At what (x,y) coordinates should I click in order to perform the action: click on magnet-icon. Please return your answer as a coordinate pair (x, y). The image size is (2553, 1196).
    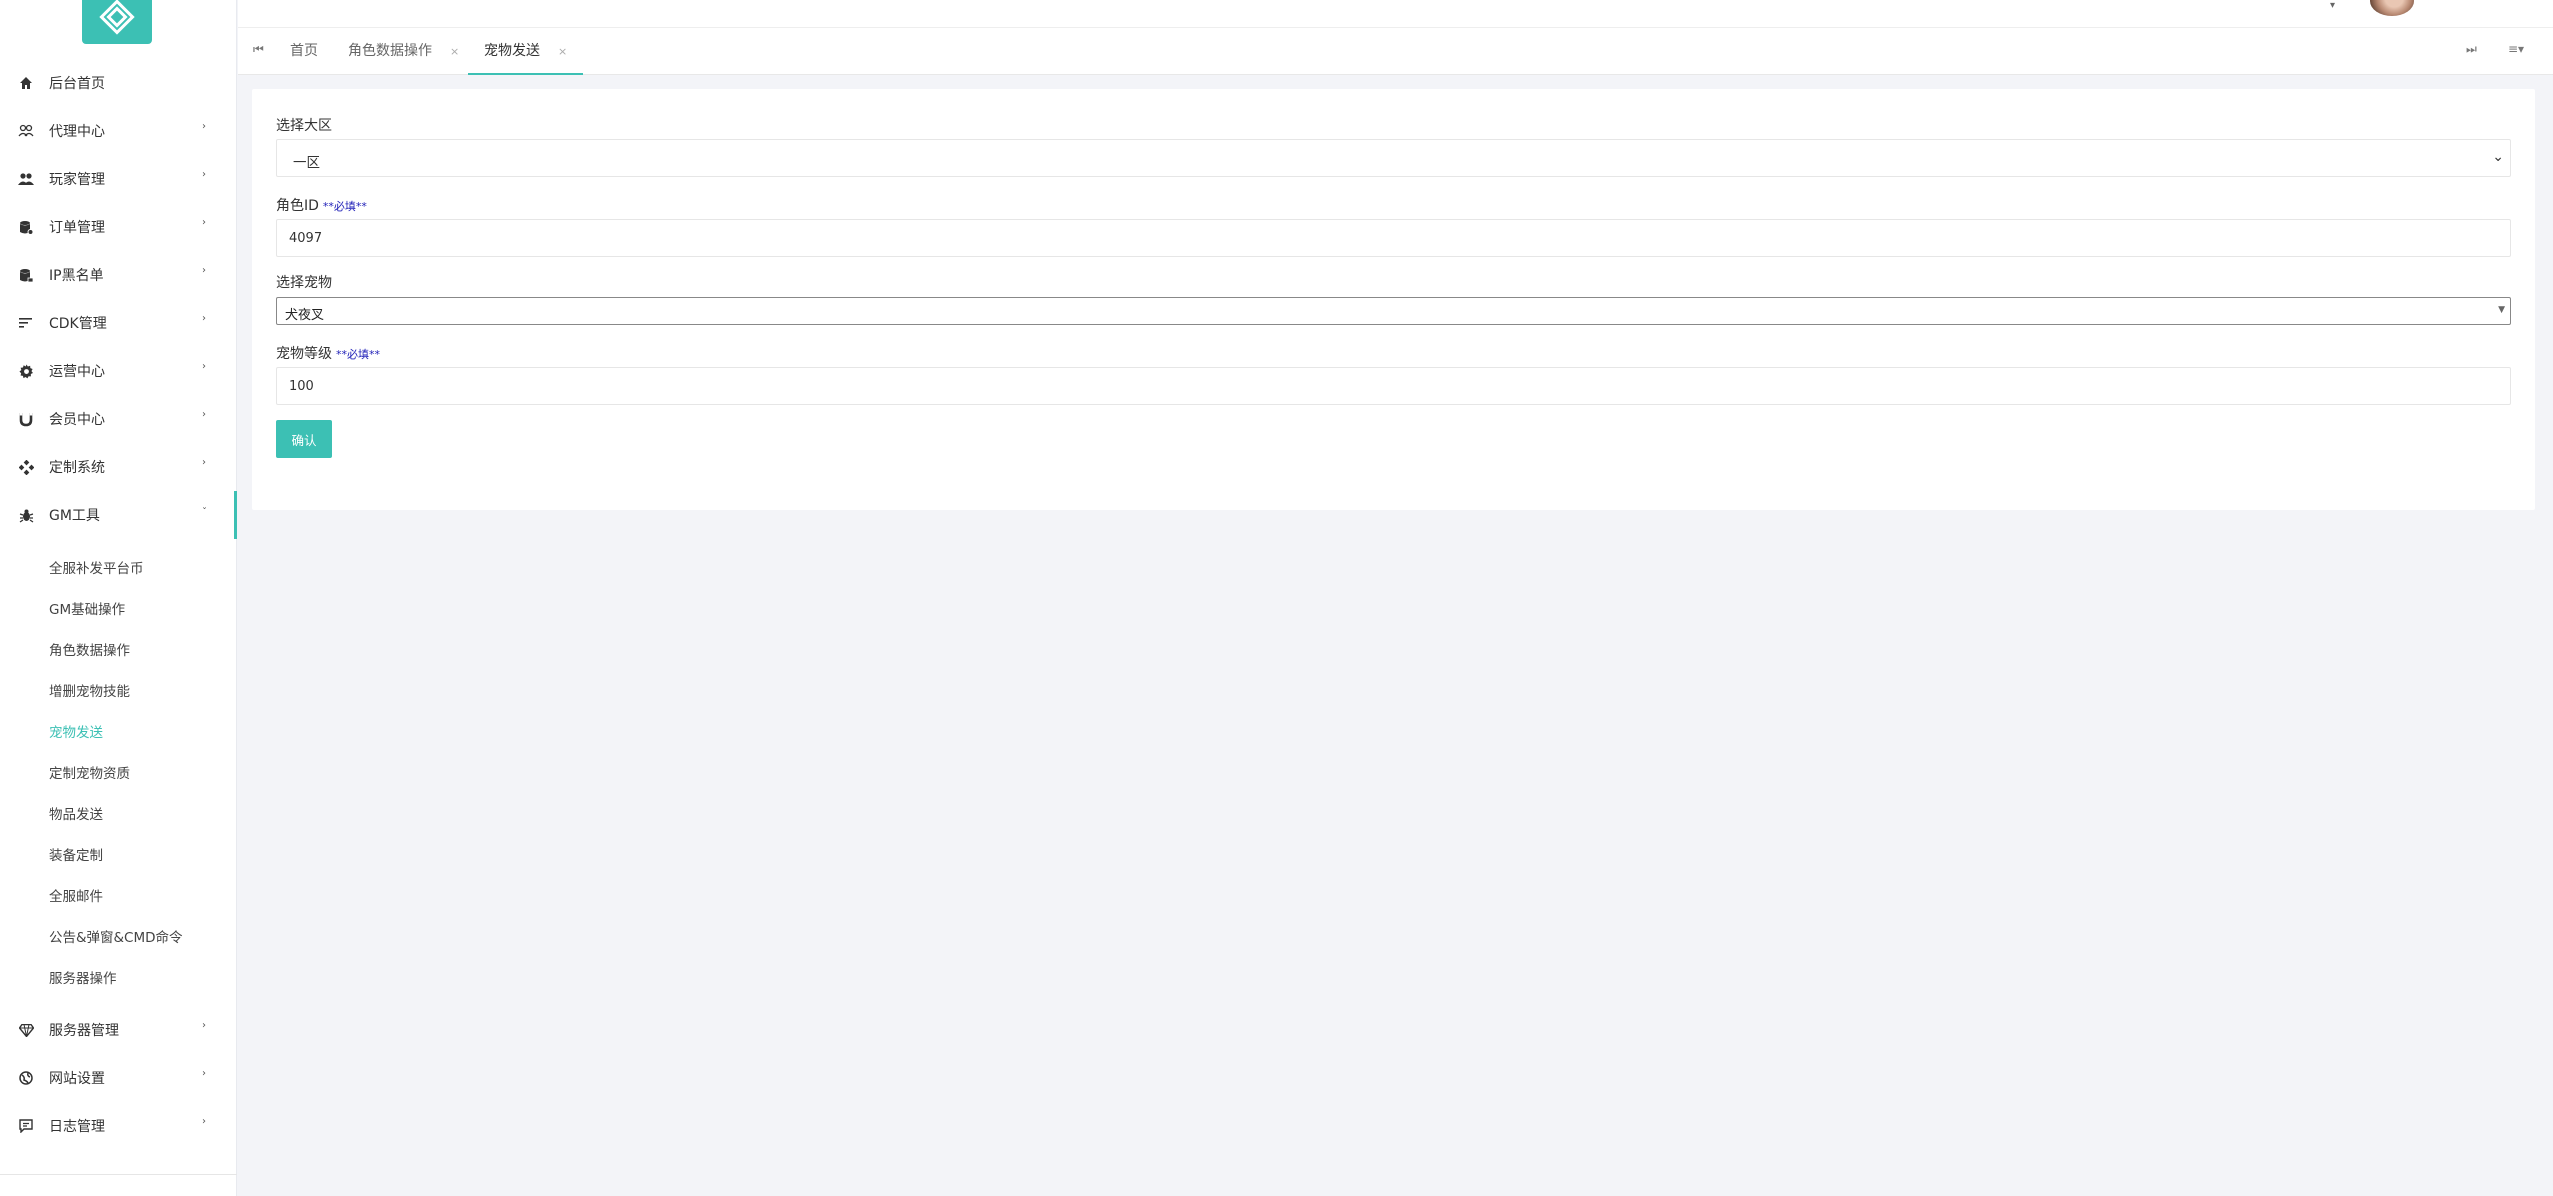
    Looking at the image, I should click on (26, 419).